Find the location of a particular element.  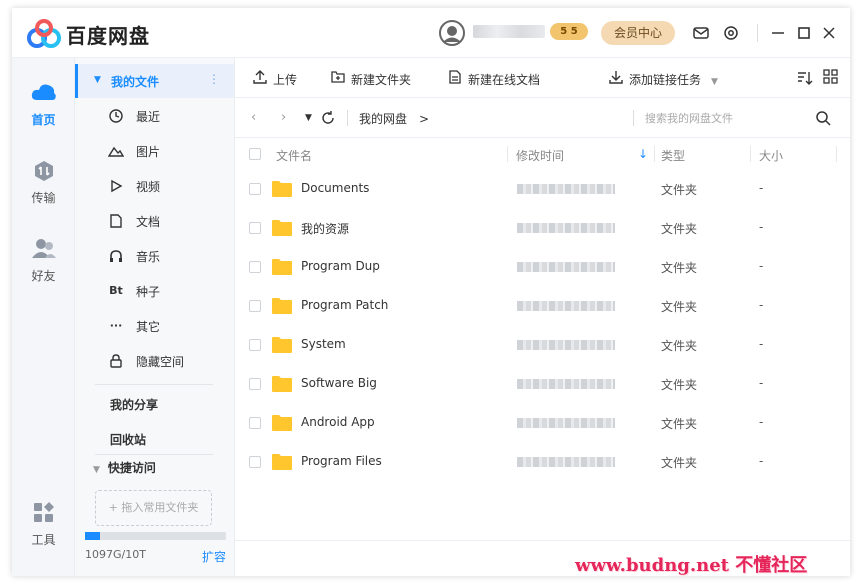

file-name: Android App is located at coordinates (338, 422).